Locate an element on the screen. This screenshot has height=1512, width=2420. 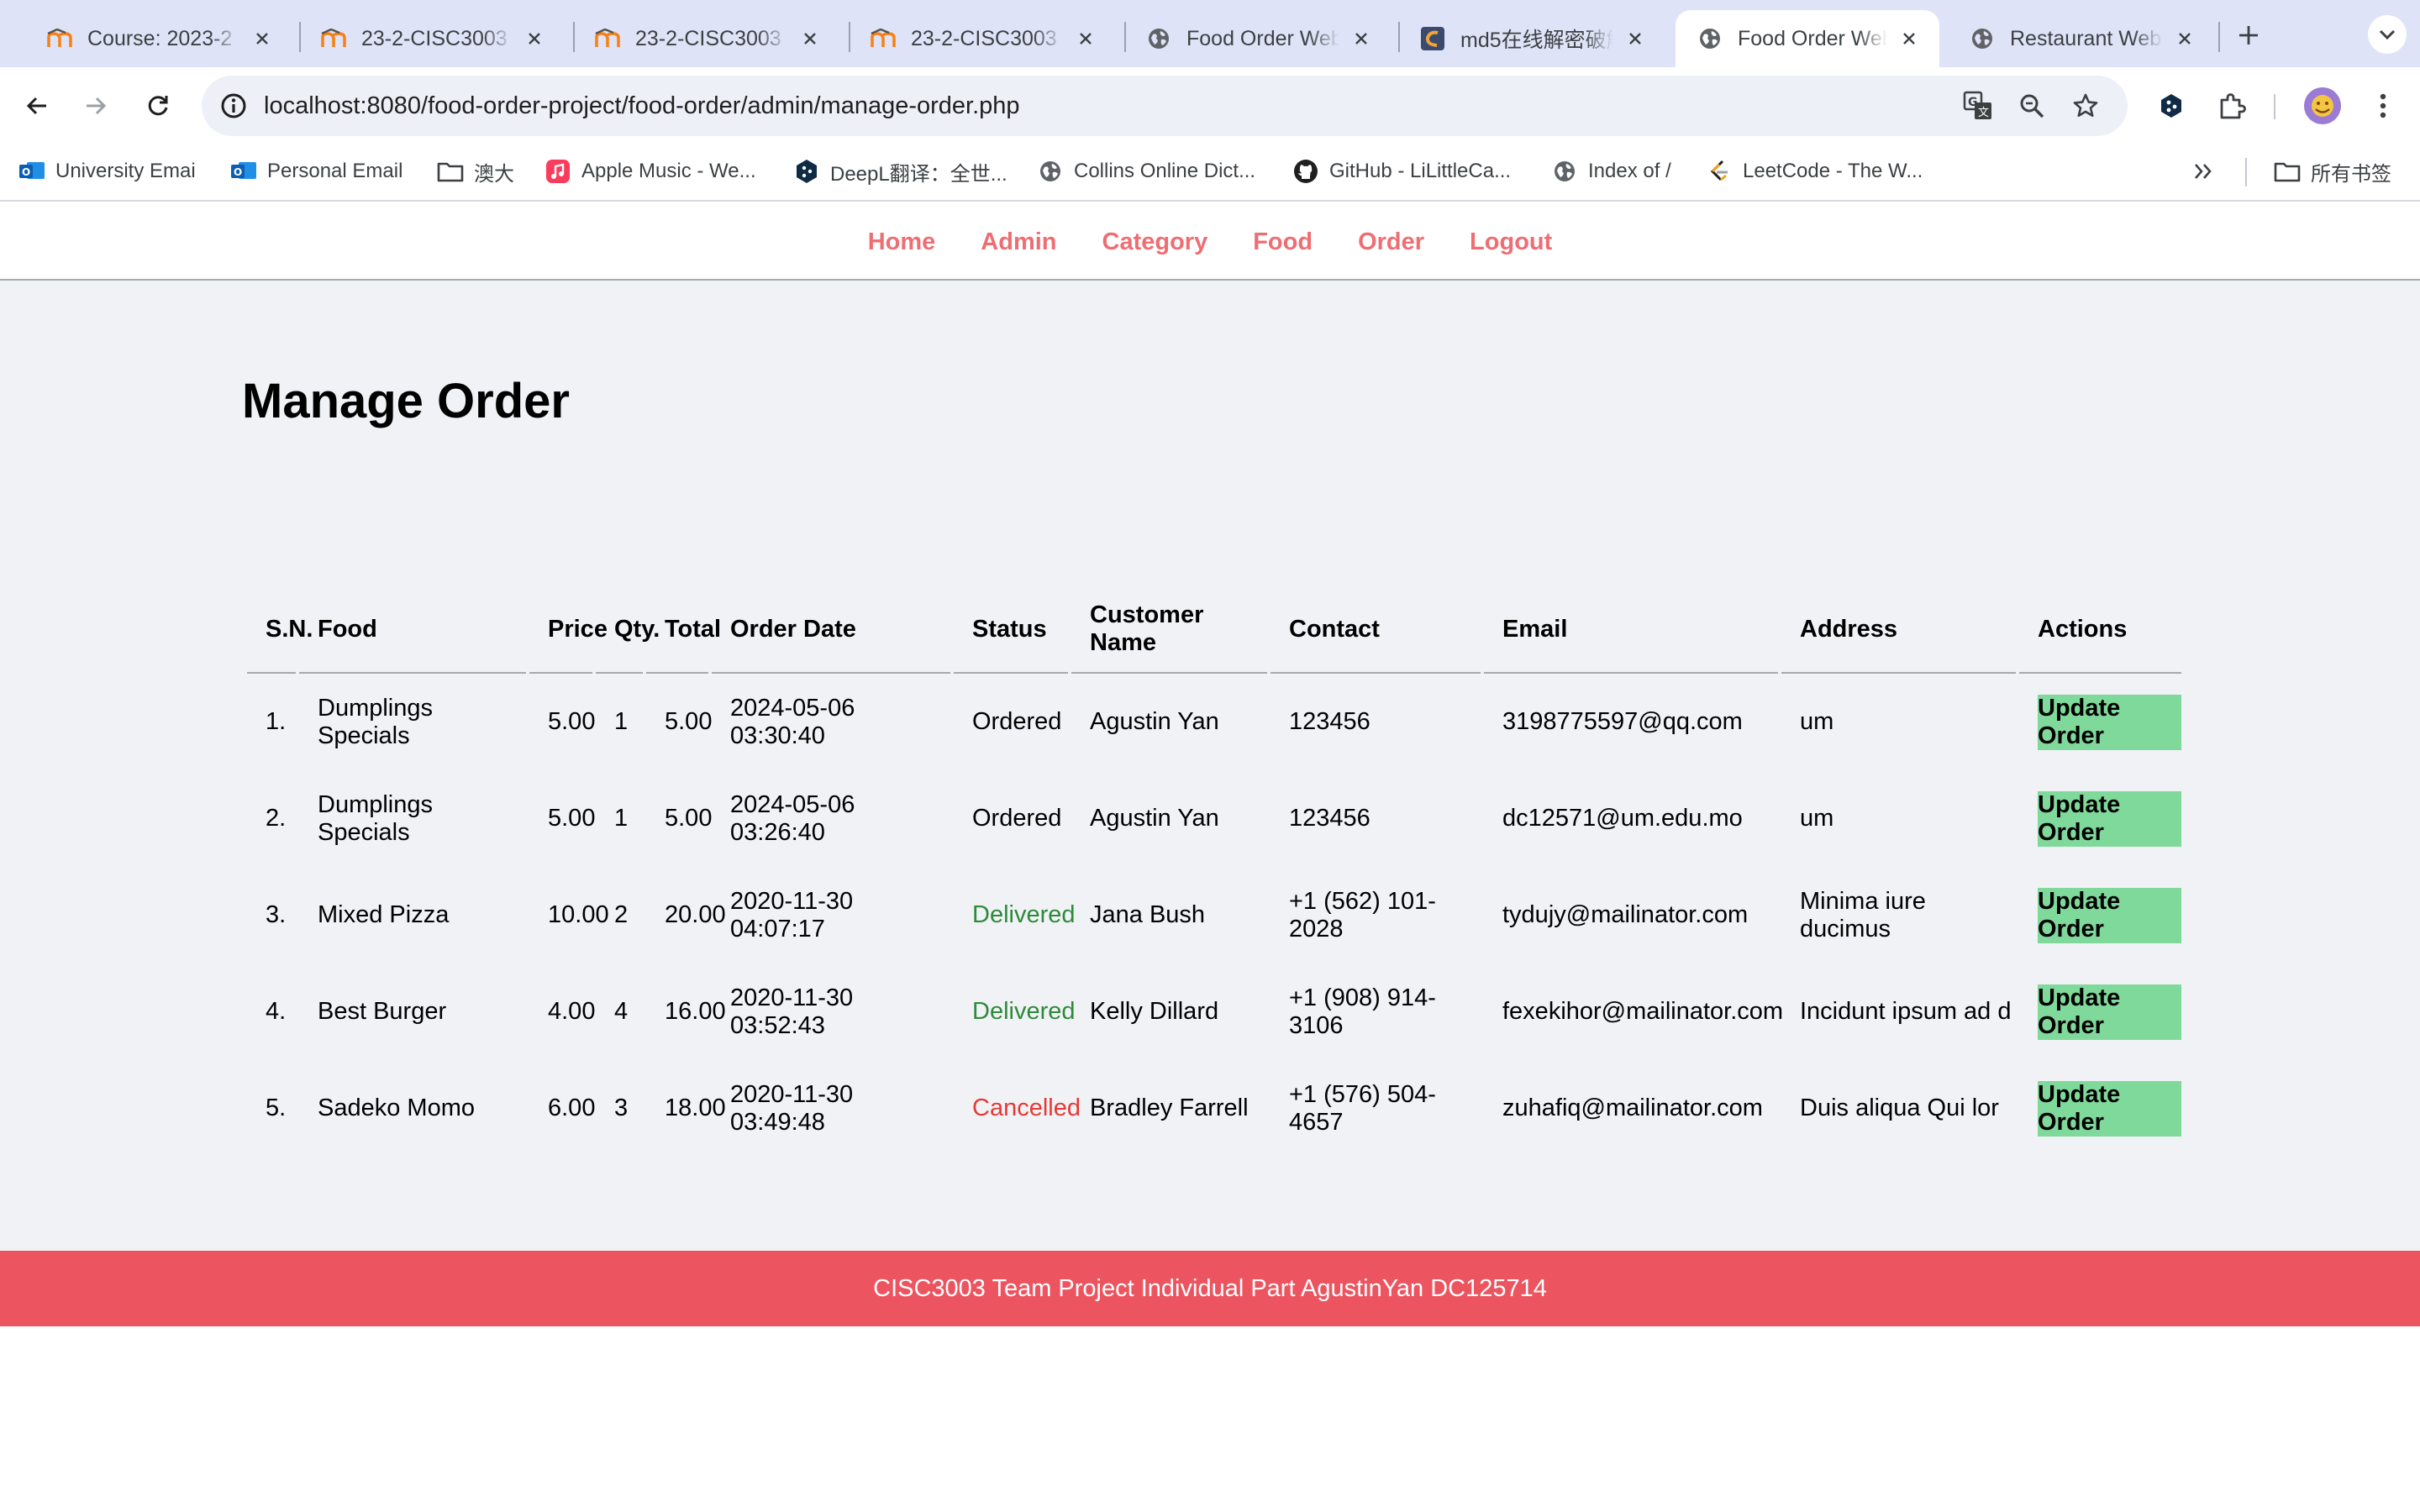
tab-search-chevron-icon is located at coordinates (2388, 34).